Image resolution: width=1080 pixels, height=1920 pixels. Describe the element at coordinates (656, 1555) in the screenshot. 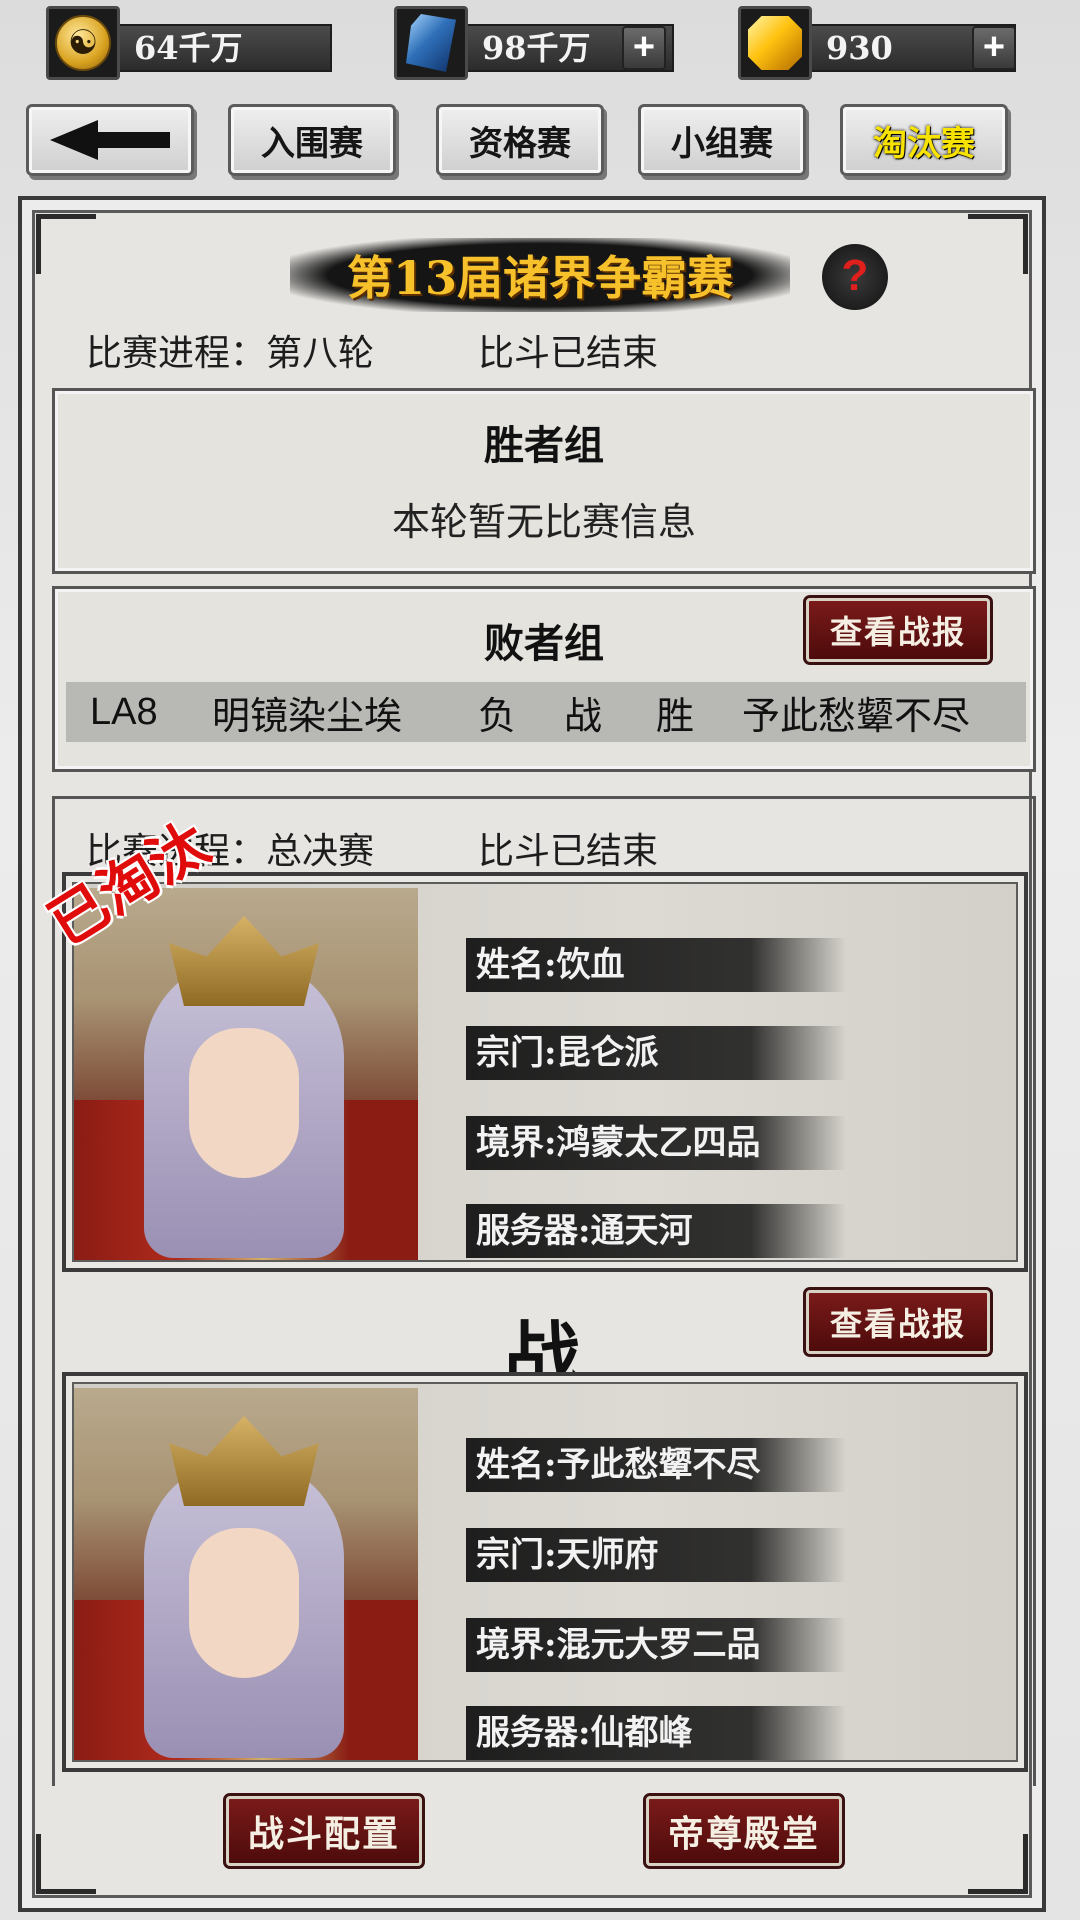

I see `fighter-sect: 宗门:天师府` at that location.